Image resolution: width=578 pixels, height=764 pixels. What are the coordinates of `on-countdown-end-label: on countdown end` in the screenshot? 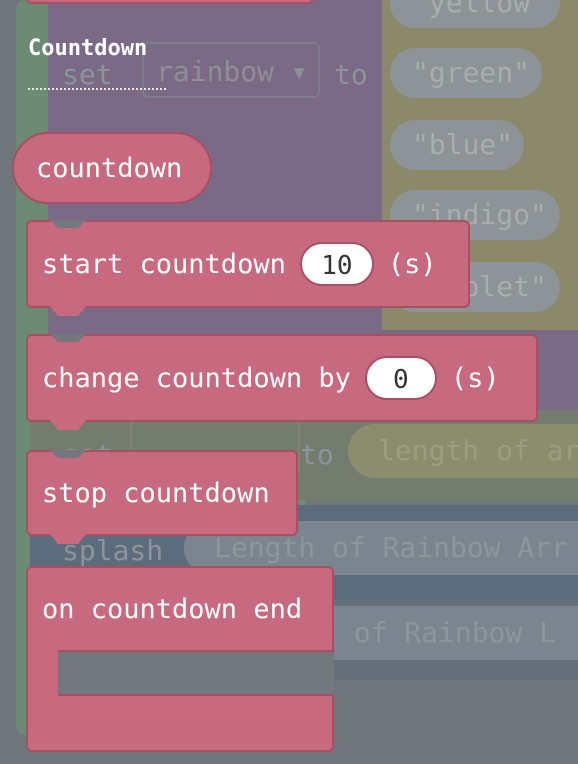 It's located at (172, 609).